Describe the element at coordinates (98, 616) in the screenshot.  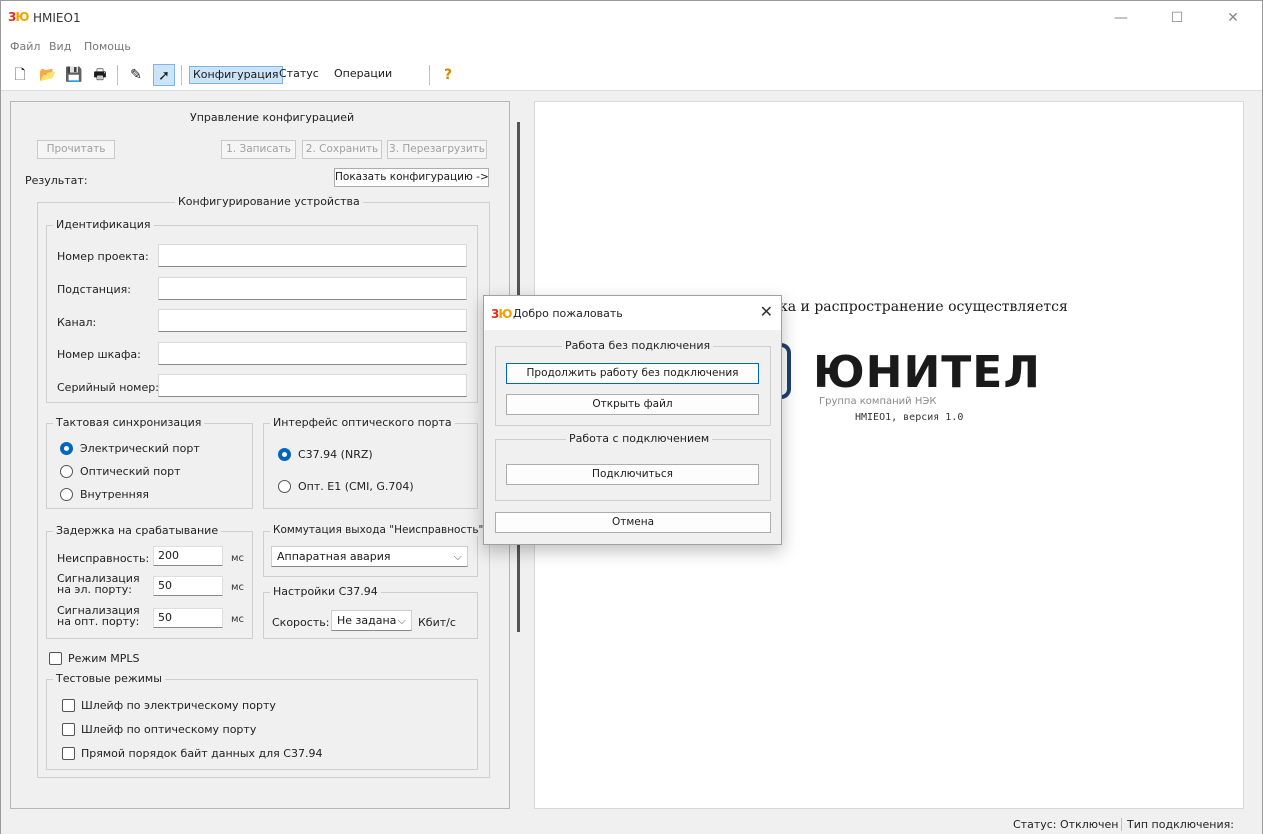
I see `opt-port-alarm-label: Сигнализация на опт. порту:` at that location.